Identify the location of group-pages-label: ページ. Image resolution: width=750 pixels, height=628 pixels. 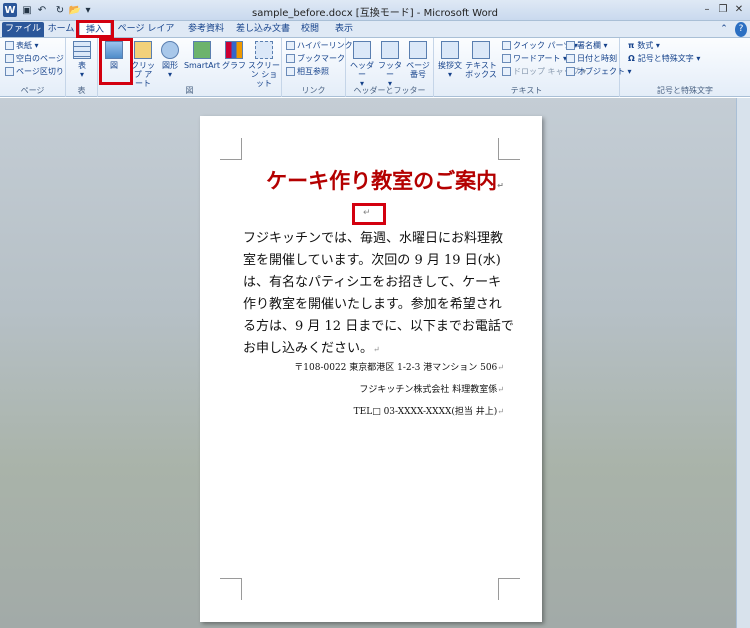
(32, 90).